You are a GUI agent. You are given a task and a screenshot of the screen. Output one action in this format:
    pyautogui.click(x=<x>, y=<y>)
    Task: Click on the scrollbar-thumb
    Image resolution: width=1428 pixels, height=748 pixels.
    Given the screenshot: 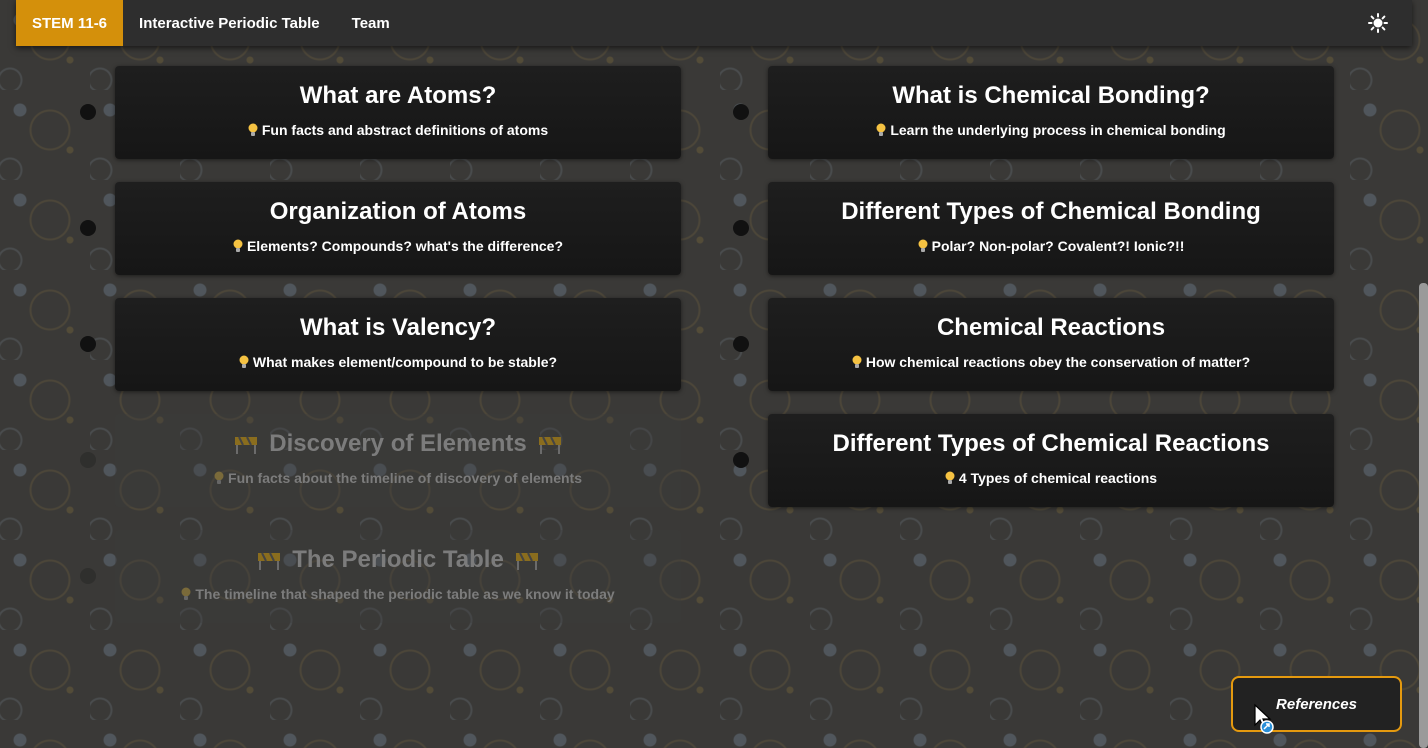 What is the action you would take?
    pyautogui.click(x=1423, y=515)
    